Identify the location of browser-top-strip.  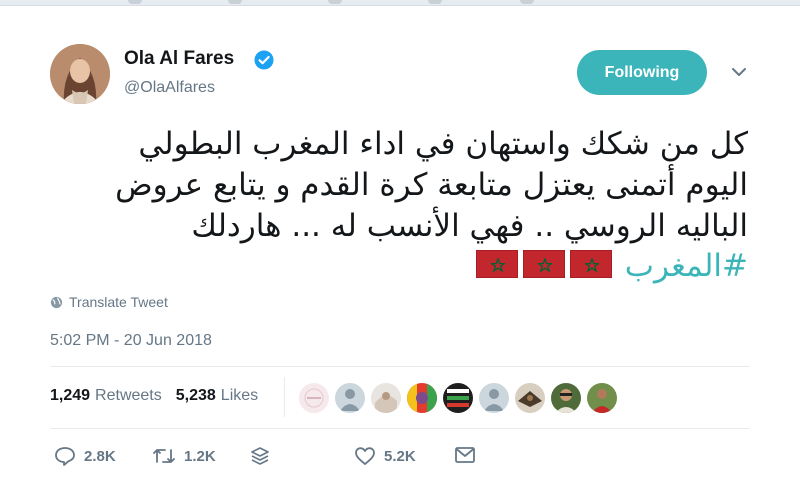
(400, 3).